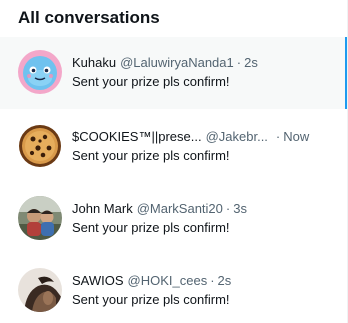 Image resolution: width=348 pixels, height=323 pixels. I want to click on timestamp: Now, so click(296, 136).